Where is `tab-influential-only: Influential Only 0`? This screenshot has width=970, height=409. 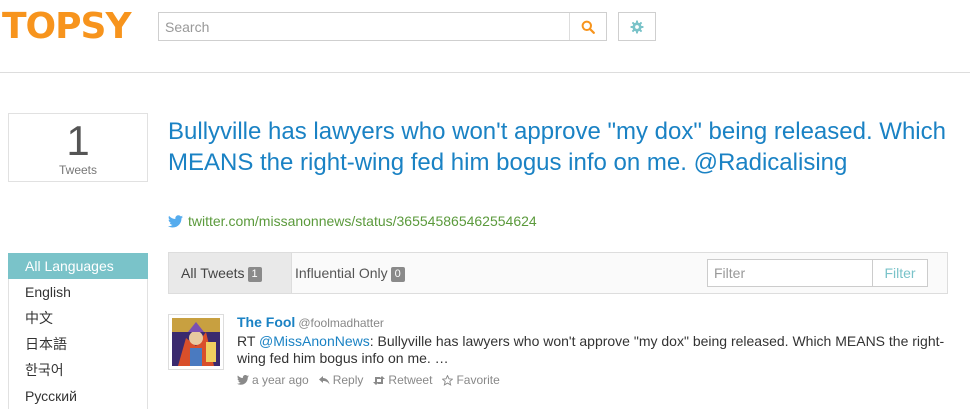 tab-influential-only: Influential Only 0 is located at coordinates (350, 273).